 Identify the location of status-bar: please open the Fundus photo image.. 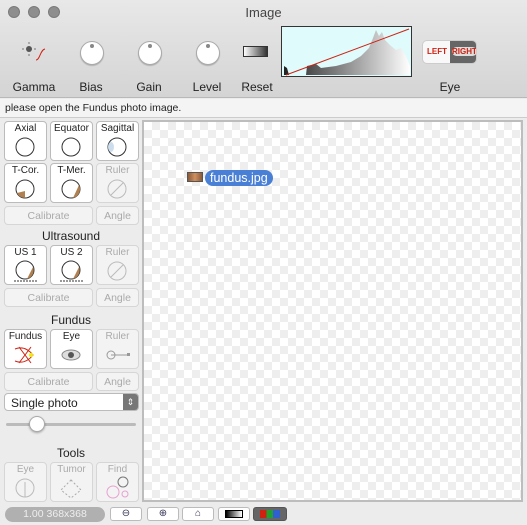
(263, 108).